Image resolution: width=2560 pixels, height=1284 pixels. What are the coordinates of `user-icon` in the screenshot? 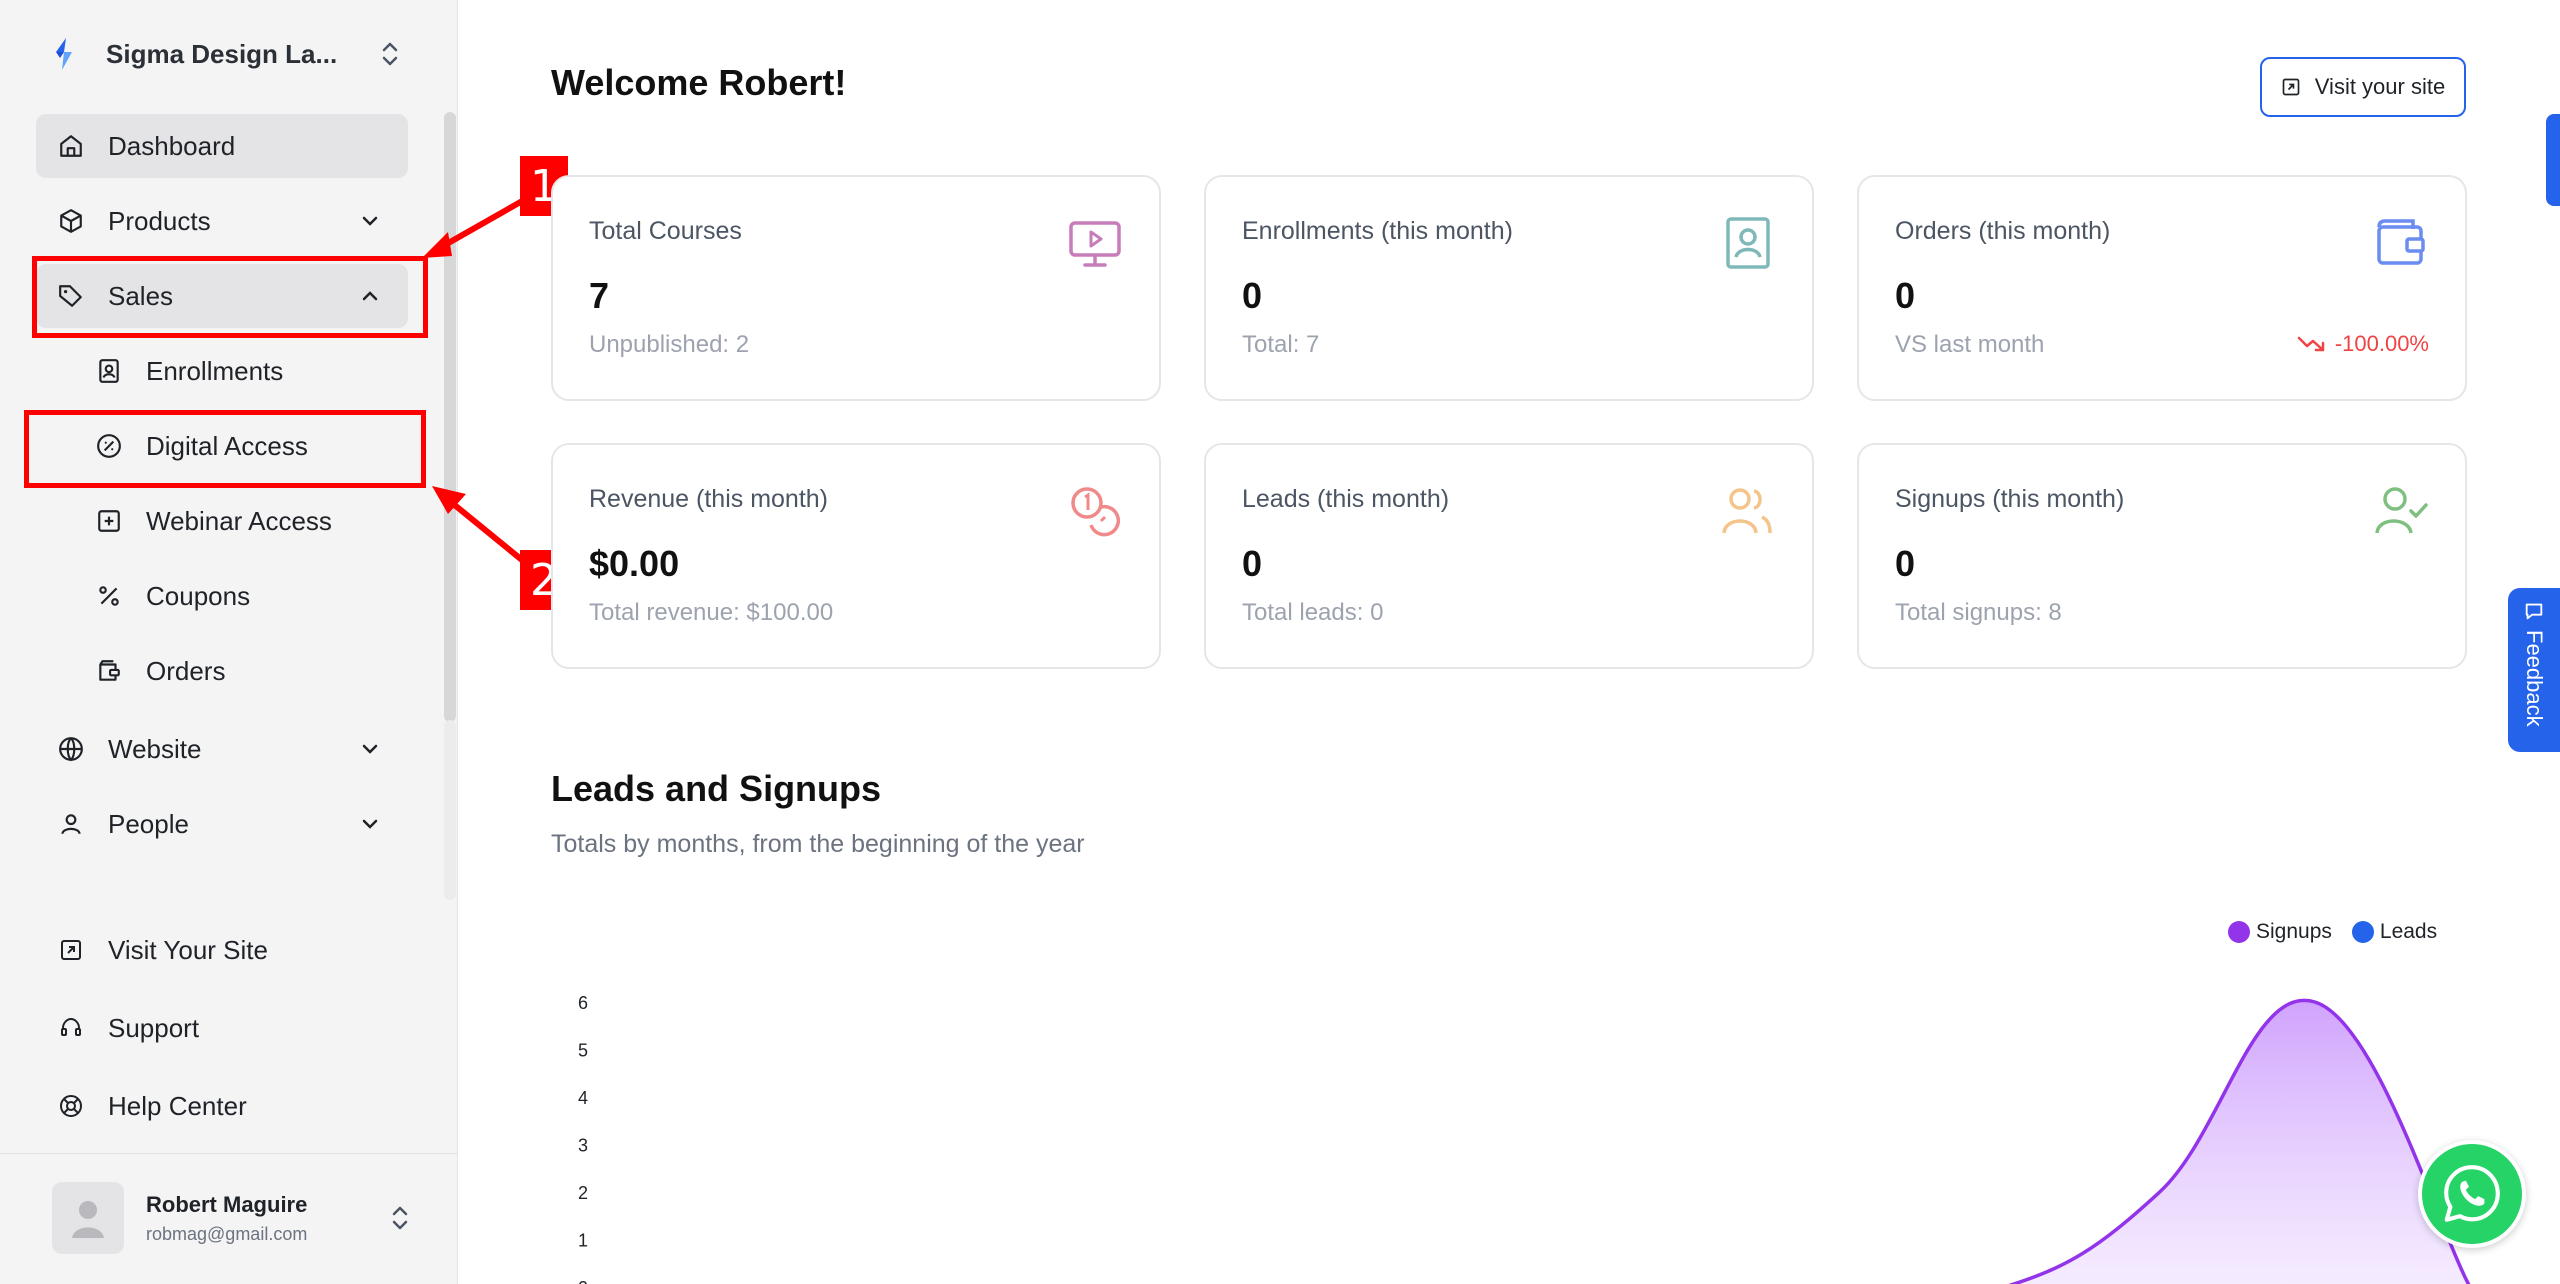 It's located at (71, 824).